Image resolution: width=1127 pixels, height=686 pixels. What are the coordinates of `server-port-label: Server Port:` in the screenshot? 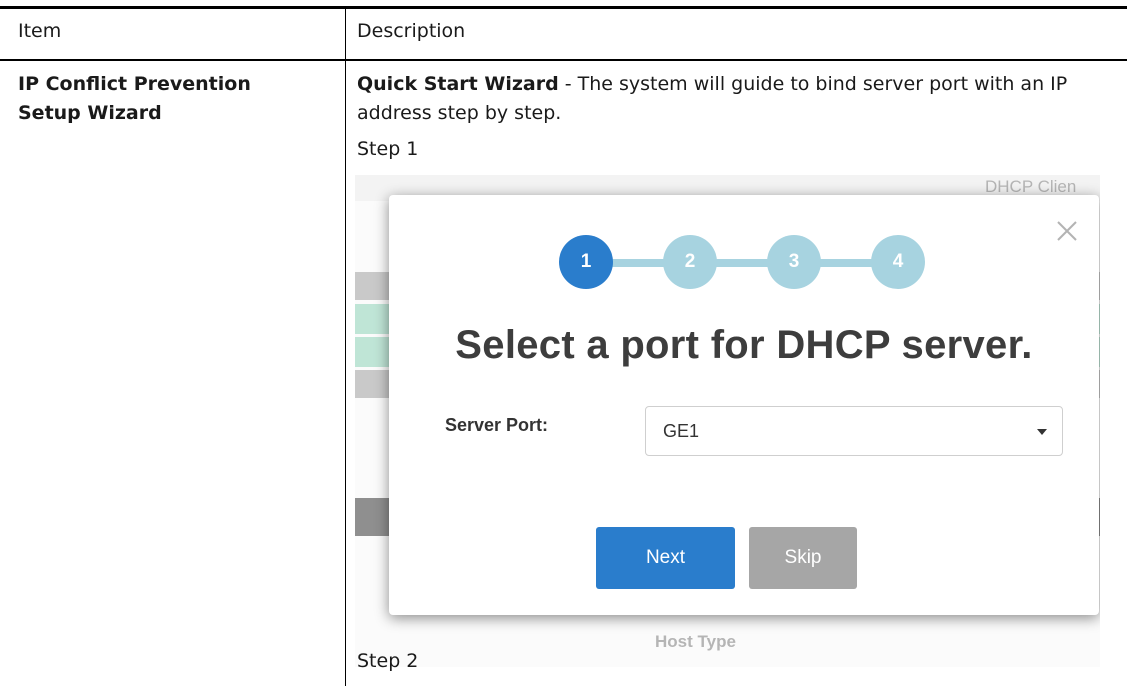 It's located at (497, 425).